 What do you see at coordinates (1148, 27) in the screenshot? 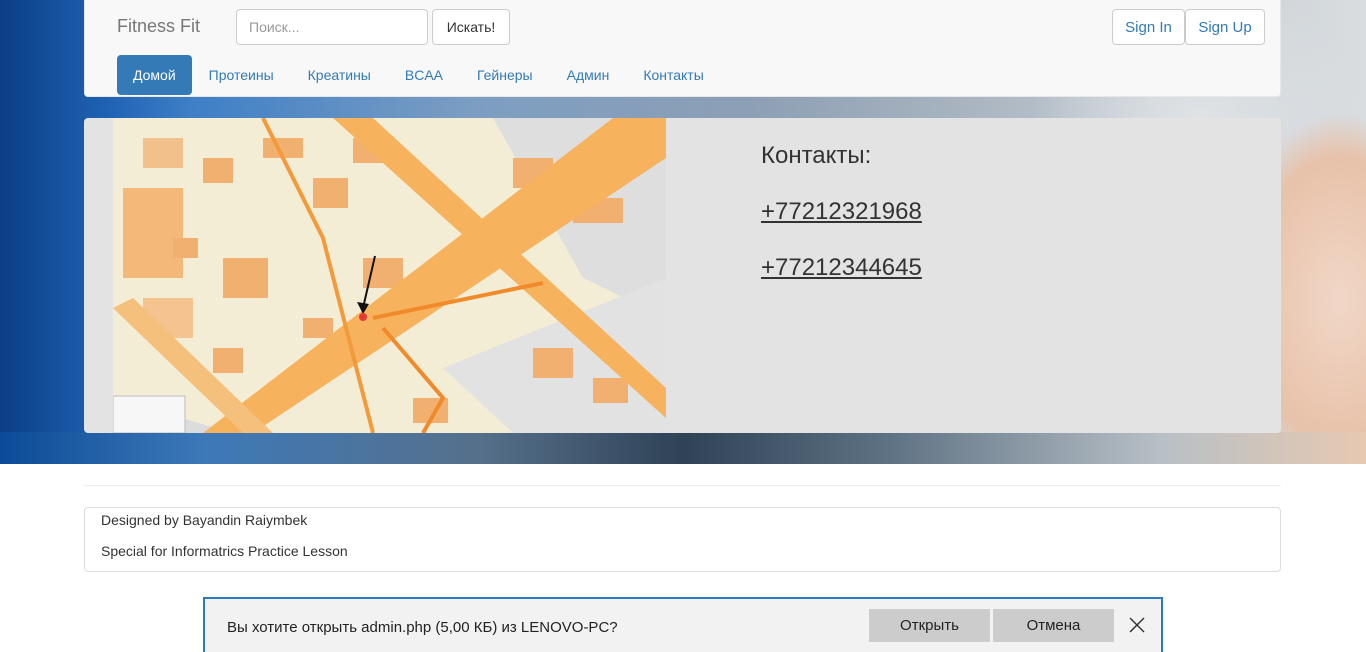
I see `sign-in-button: Sign In` at bounding box center [1148, 27].